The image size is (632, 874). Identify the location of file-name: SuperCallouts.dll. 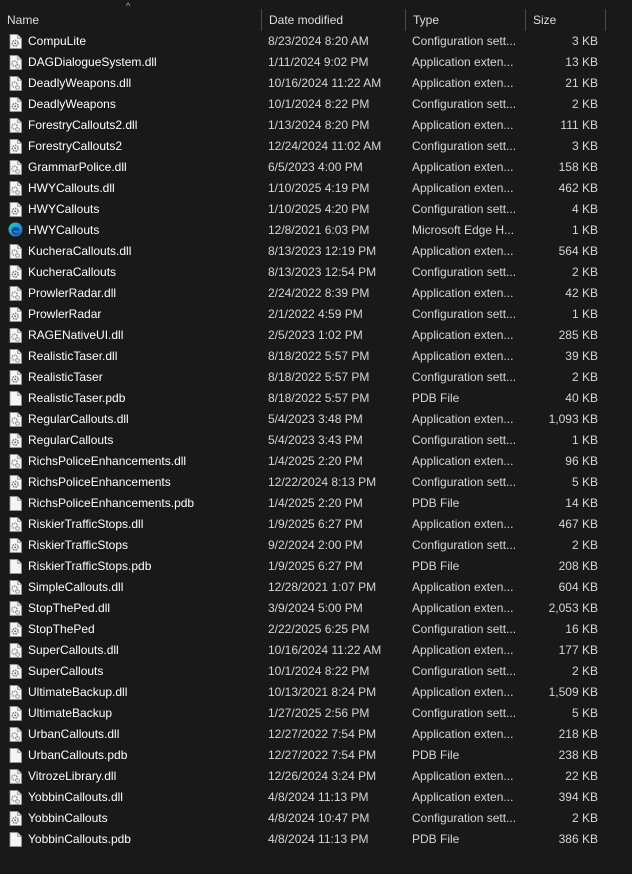
(73, 650).